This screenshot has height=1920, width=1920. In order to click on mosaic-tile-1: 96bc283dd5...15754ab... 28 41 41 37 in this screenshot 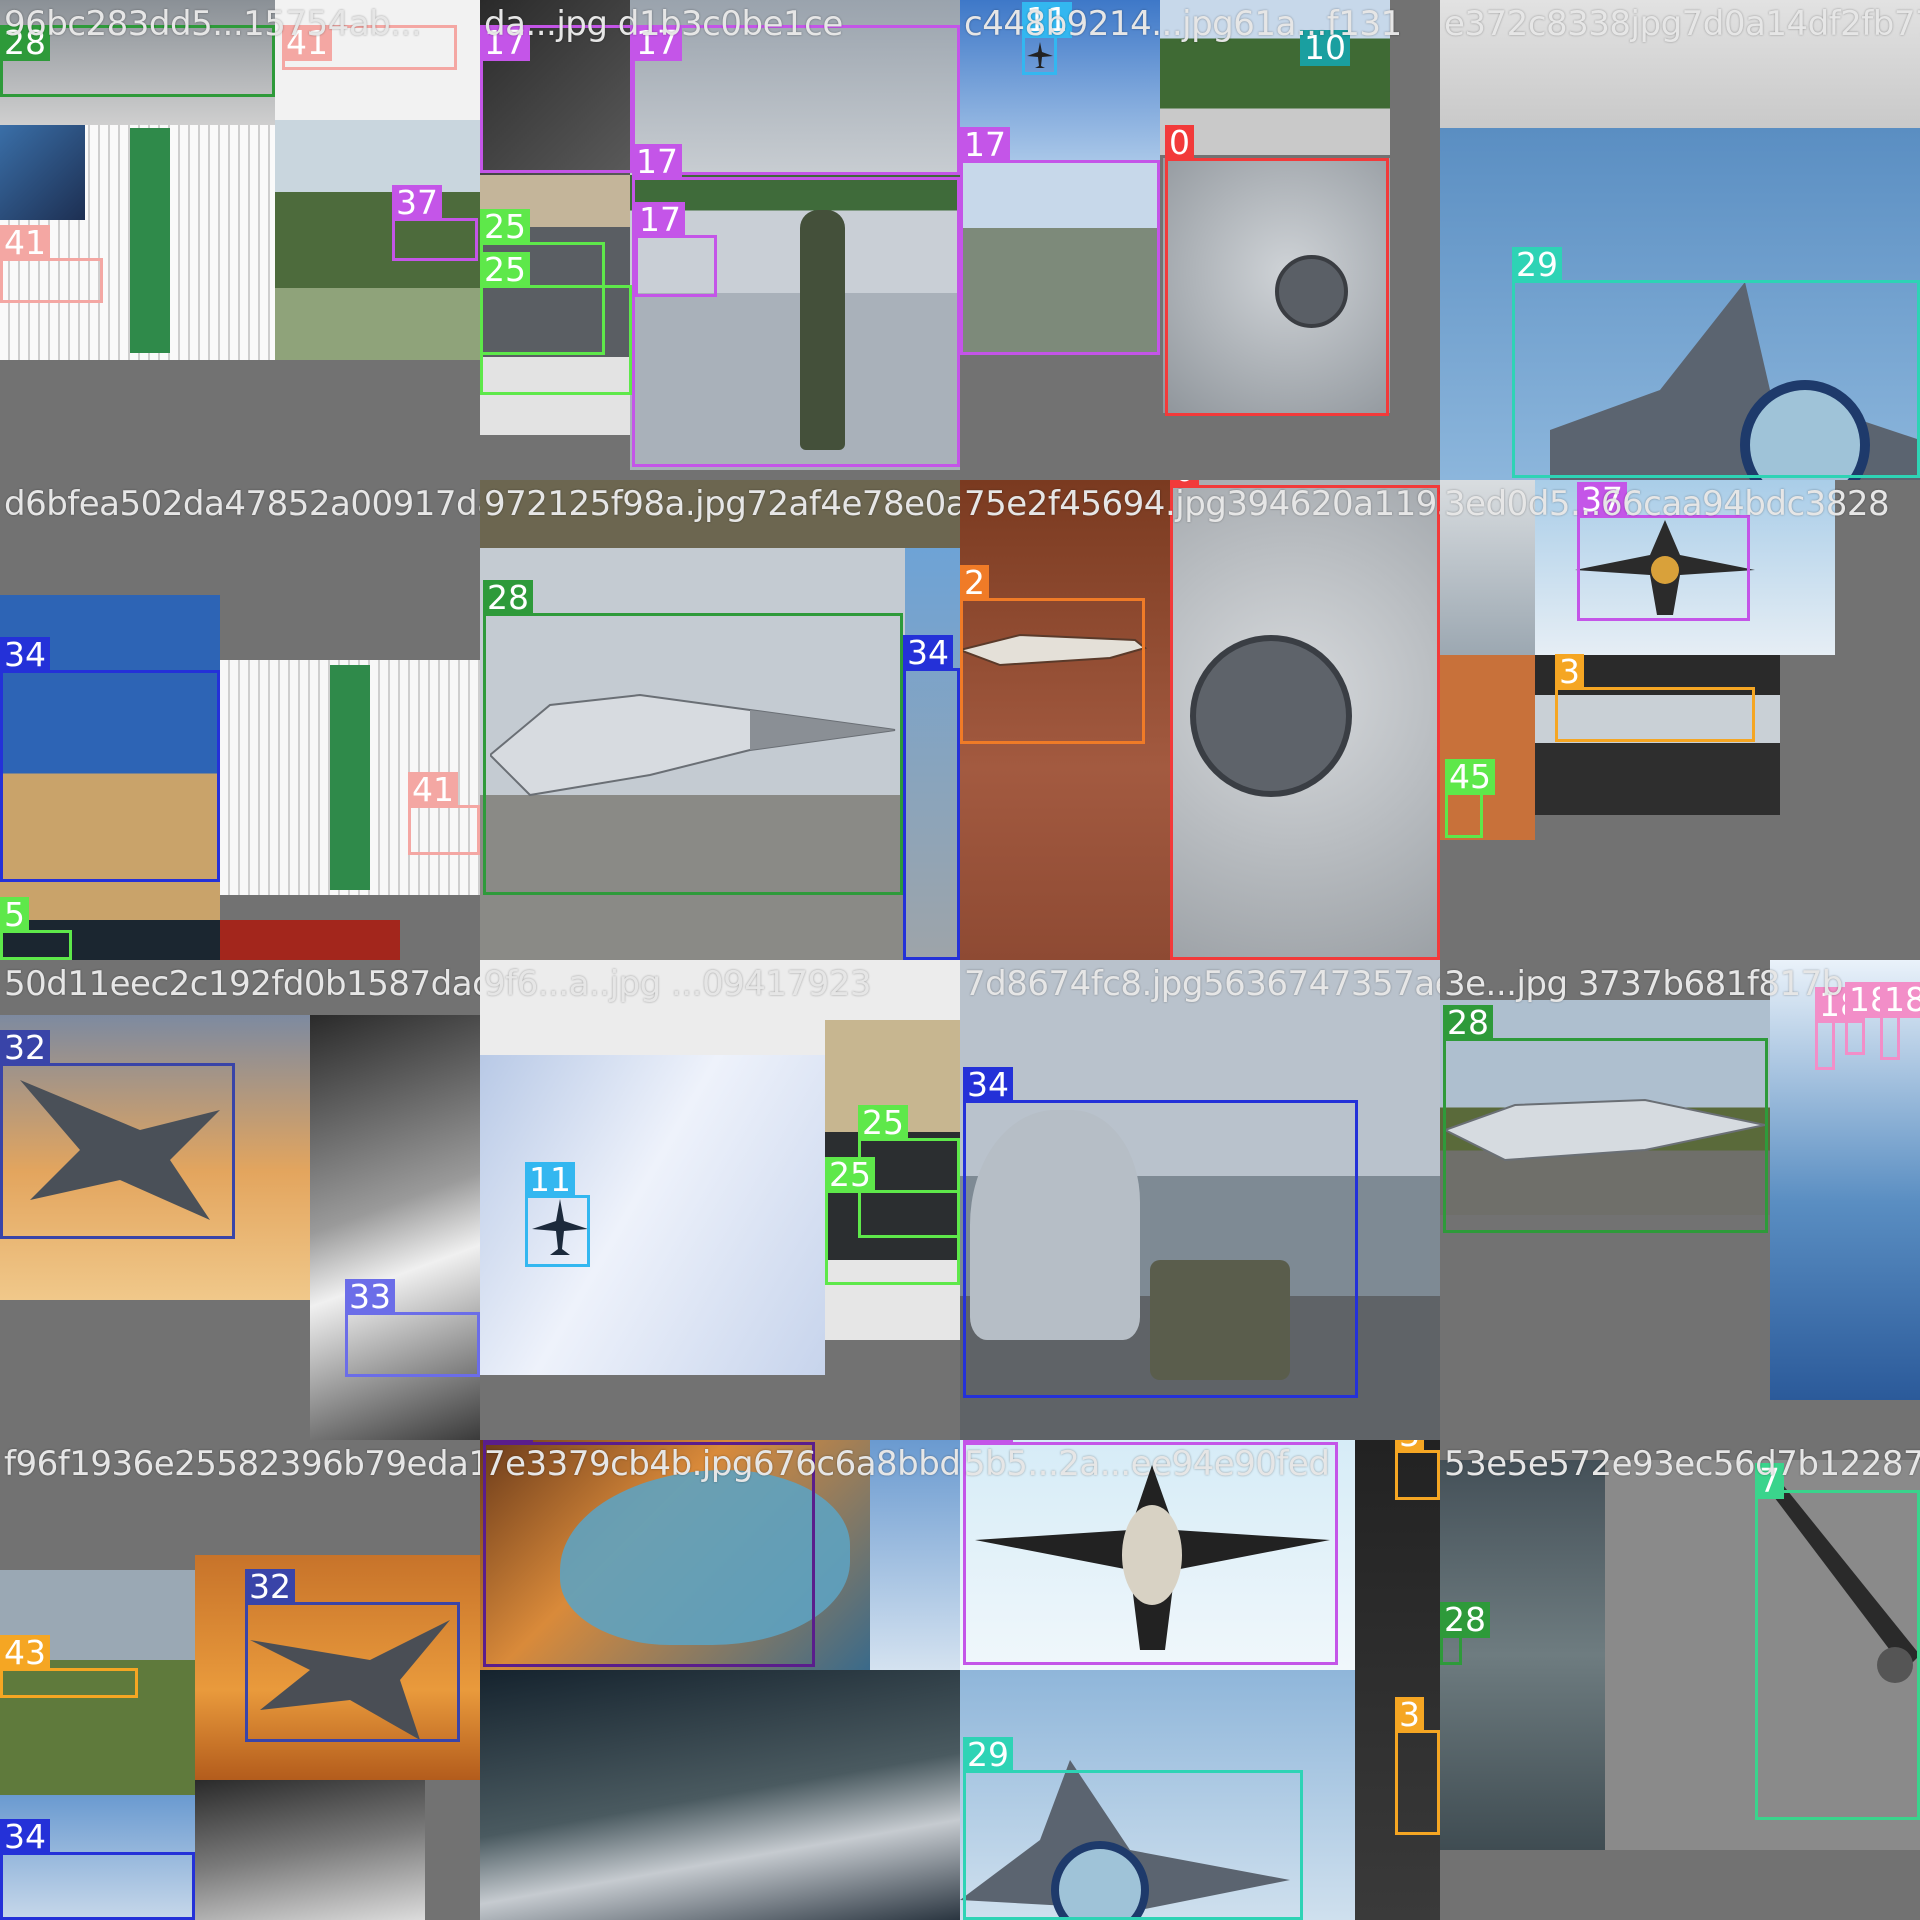, I will do `click(240, 240)`.